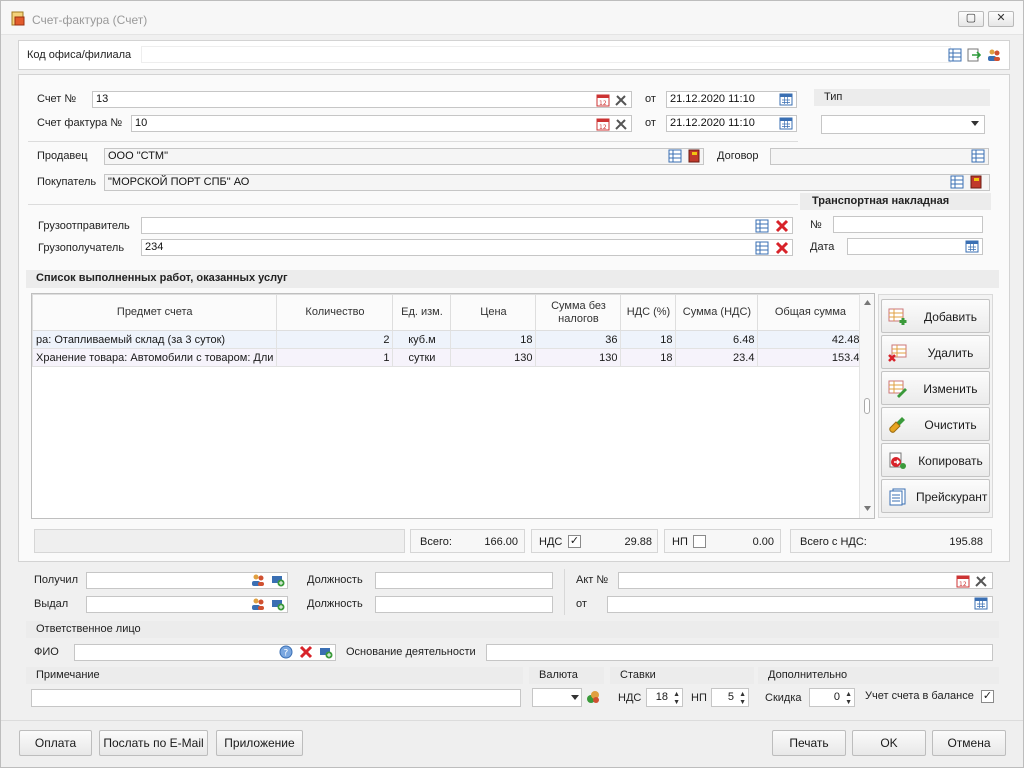  I want to click on position2-input, so click(464, 604).